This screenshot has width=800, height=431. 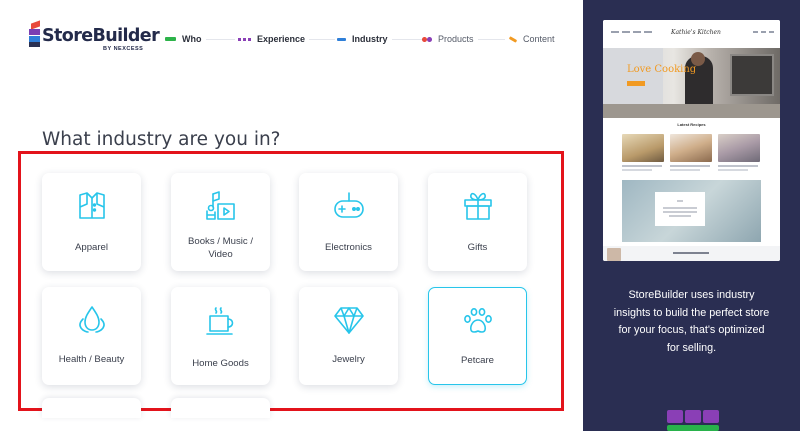 What do you see at coordinates (161, 139) in the screenshot?
I see `page-title: What industry are you in?` at bounding box center [161, 139].